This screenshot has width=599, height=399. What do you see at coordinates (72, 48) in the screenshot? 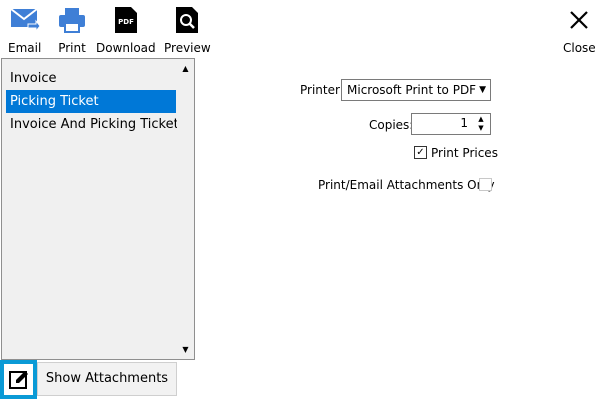
I see `print-label: Print` at bounding box center [72, 48].